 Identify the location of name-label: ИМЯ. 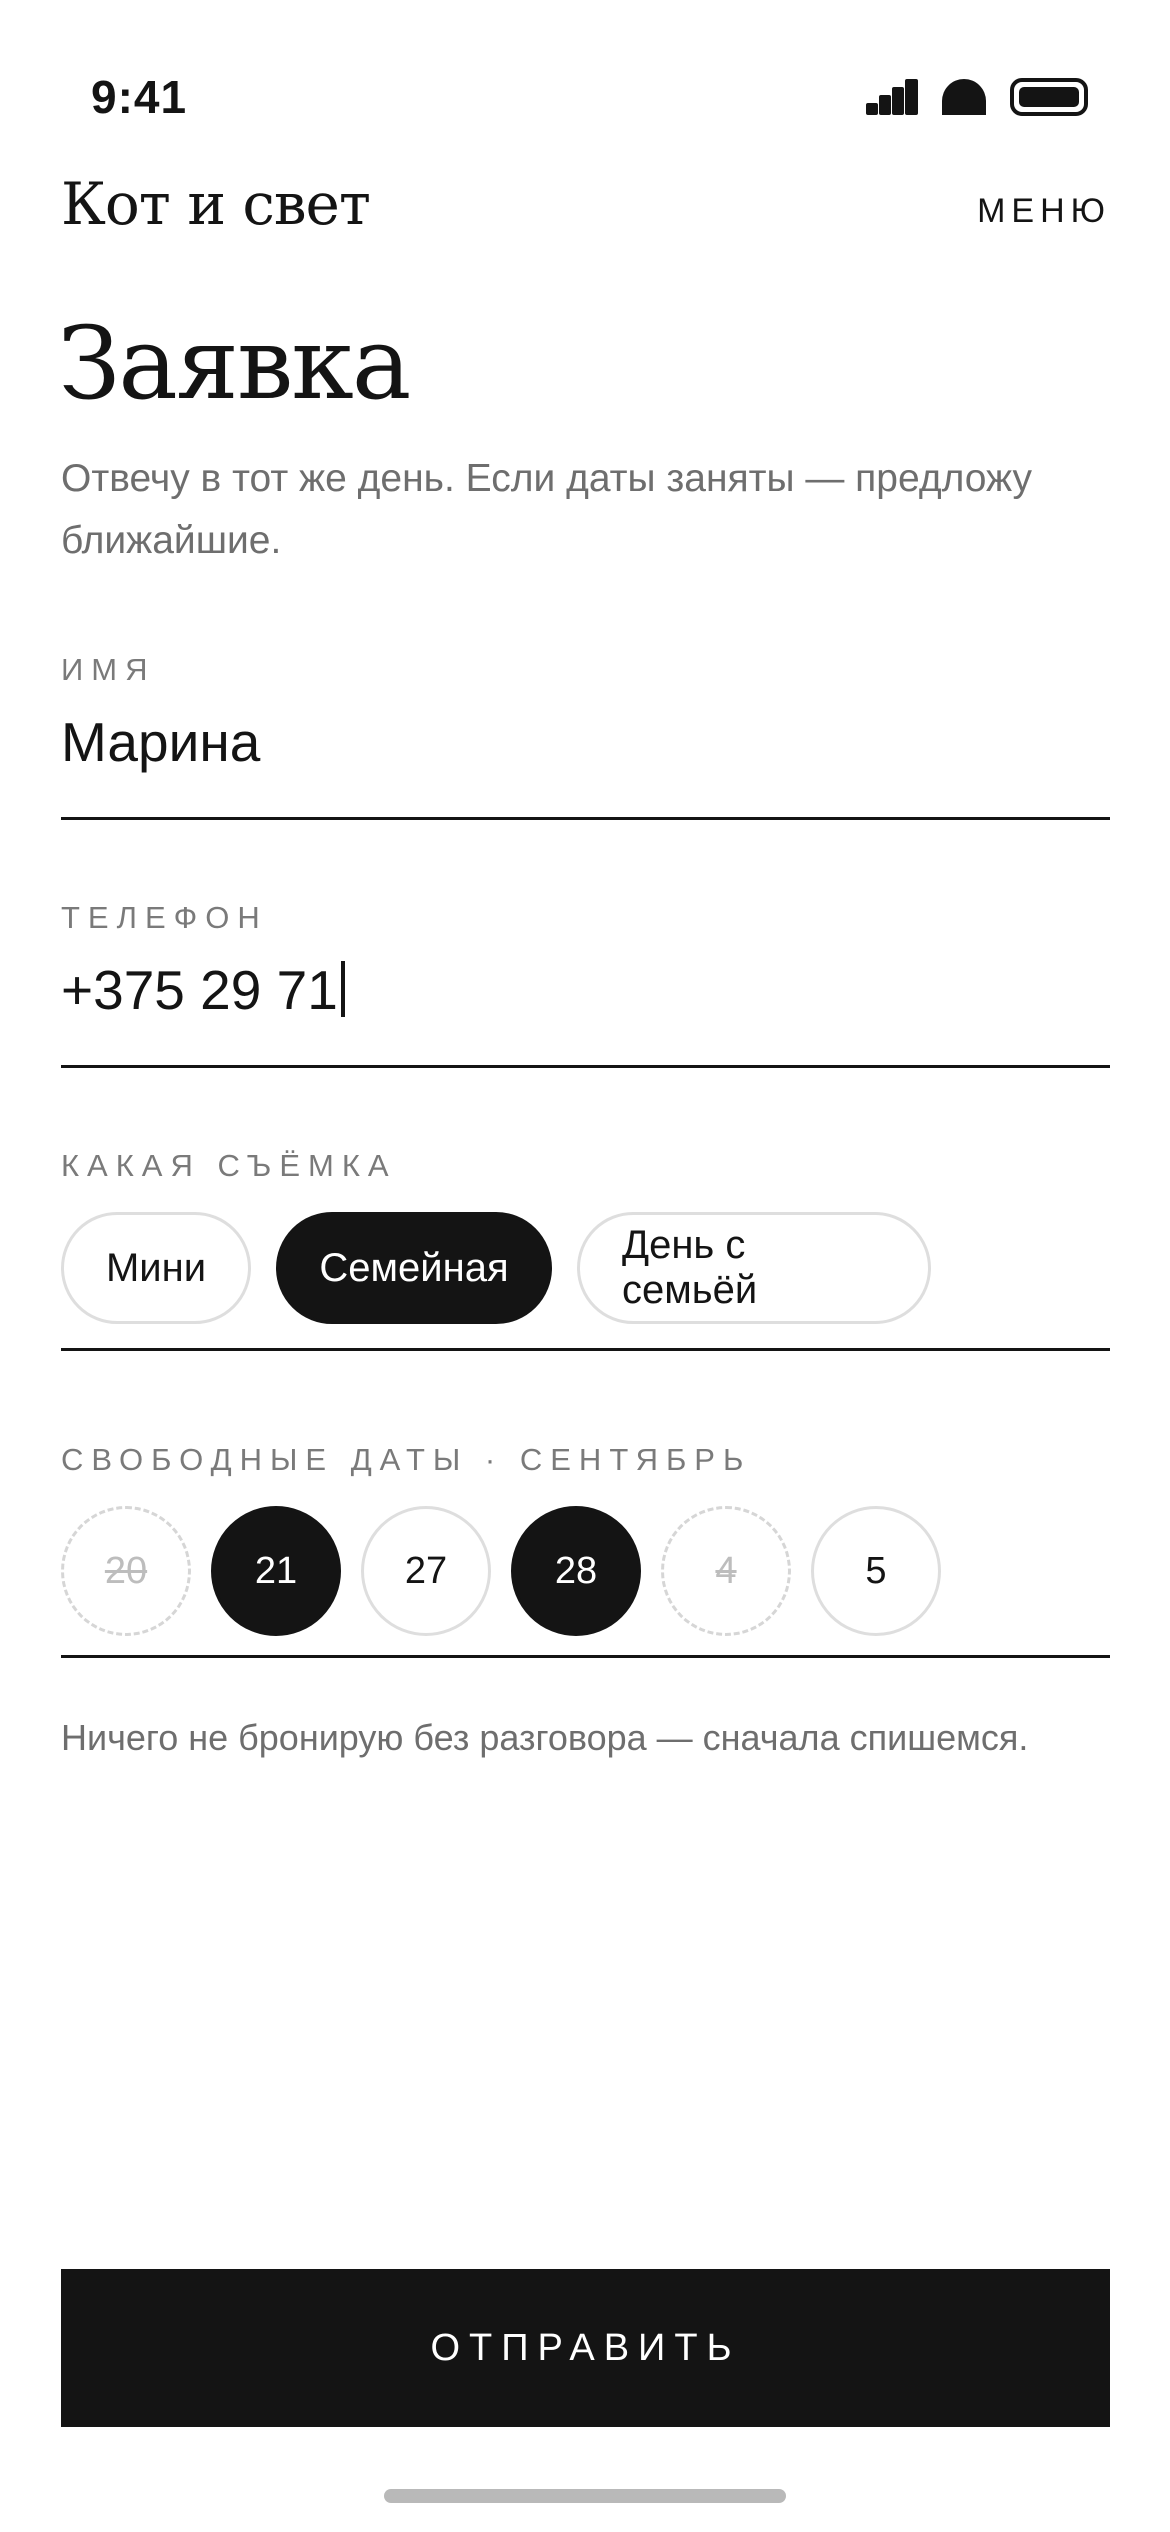
(108, 669).